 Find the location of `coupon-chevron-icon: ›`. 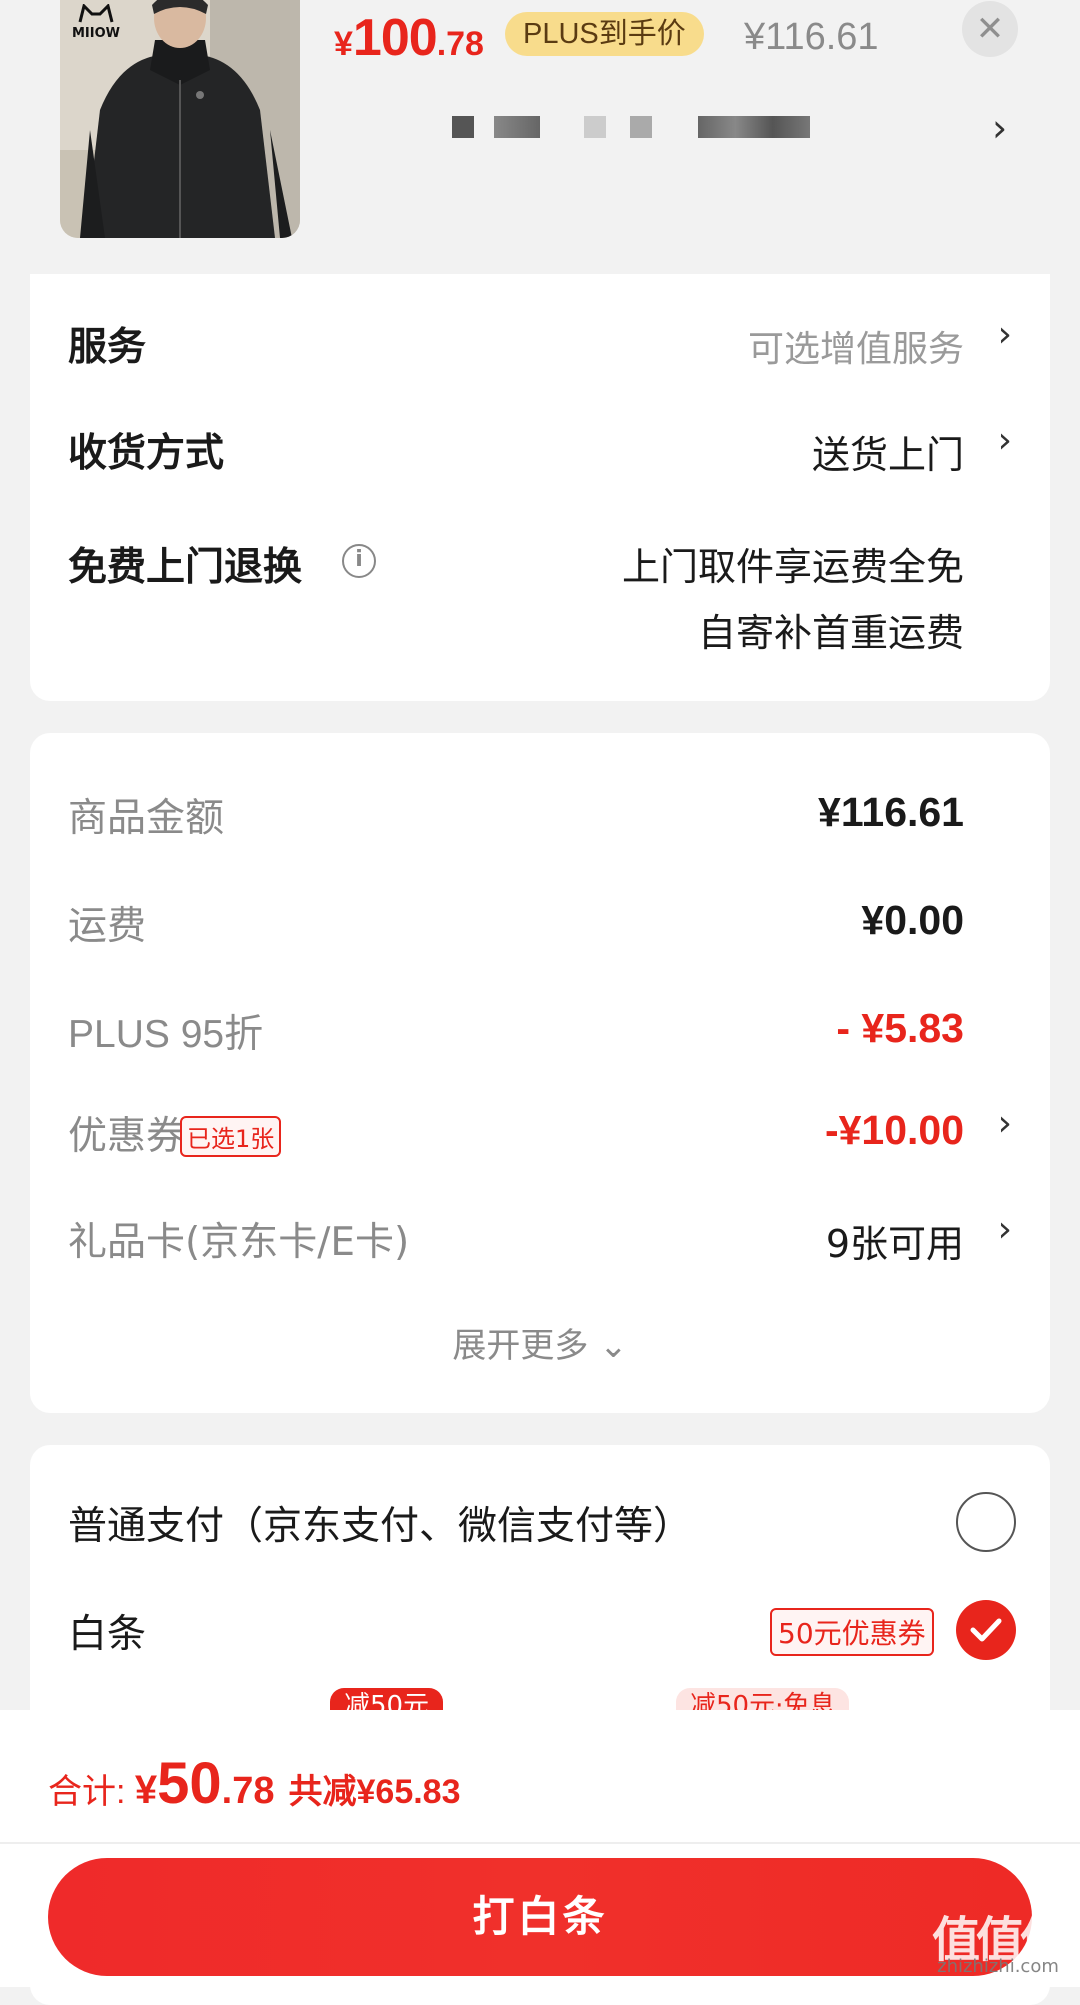

coupon-chevron-icon: › is located at coordinates (1005, 1123).